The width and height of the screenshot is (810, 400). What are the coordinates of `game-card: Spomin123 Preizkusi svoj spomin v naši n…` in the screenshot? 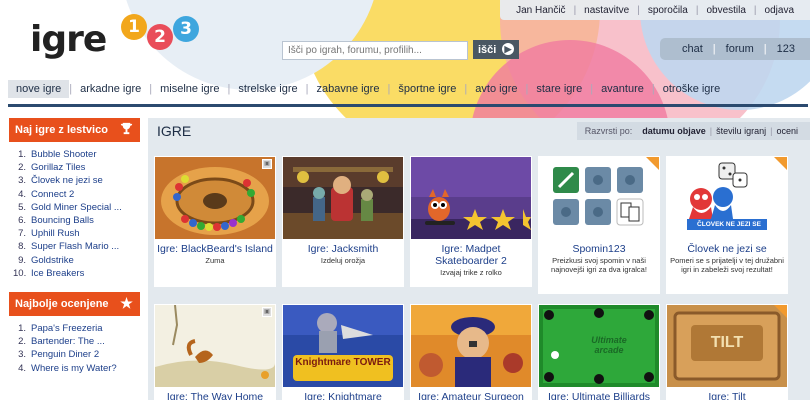 It's located at (599, 225).